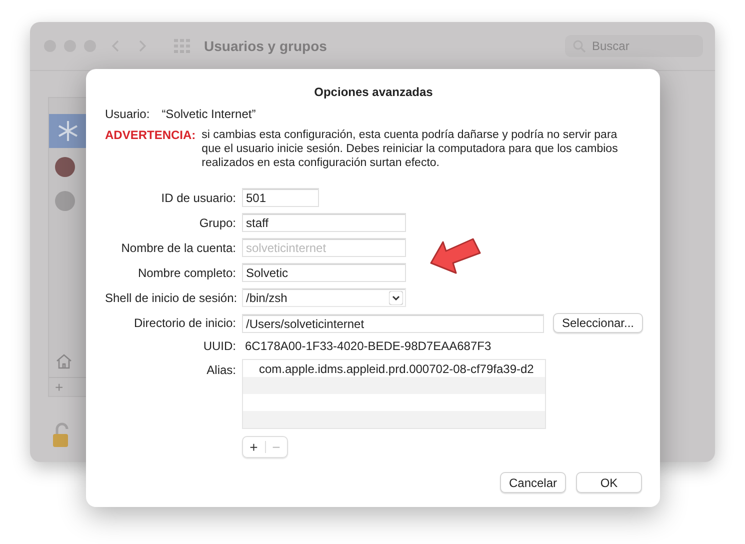  I want to click on uuid-label: UUID:, so click(219, 346).